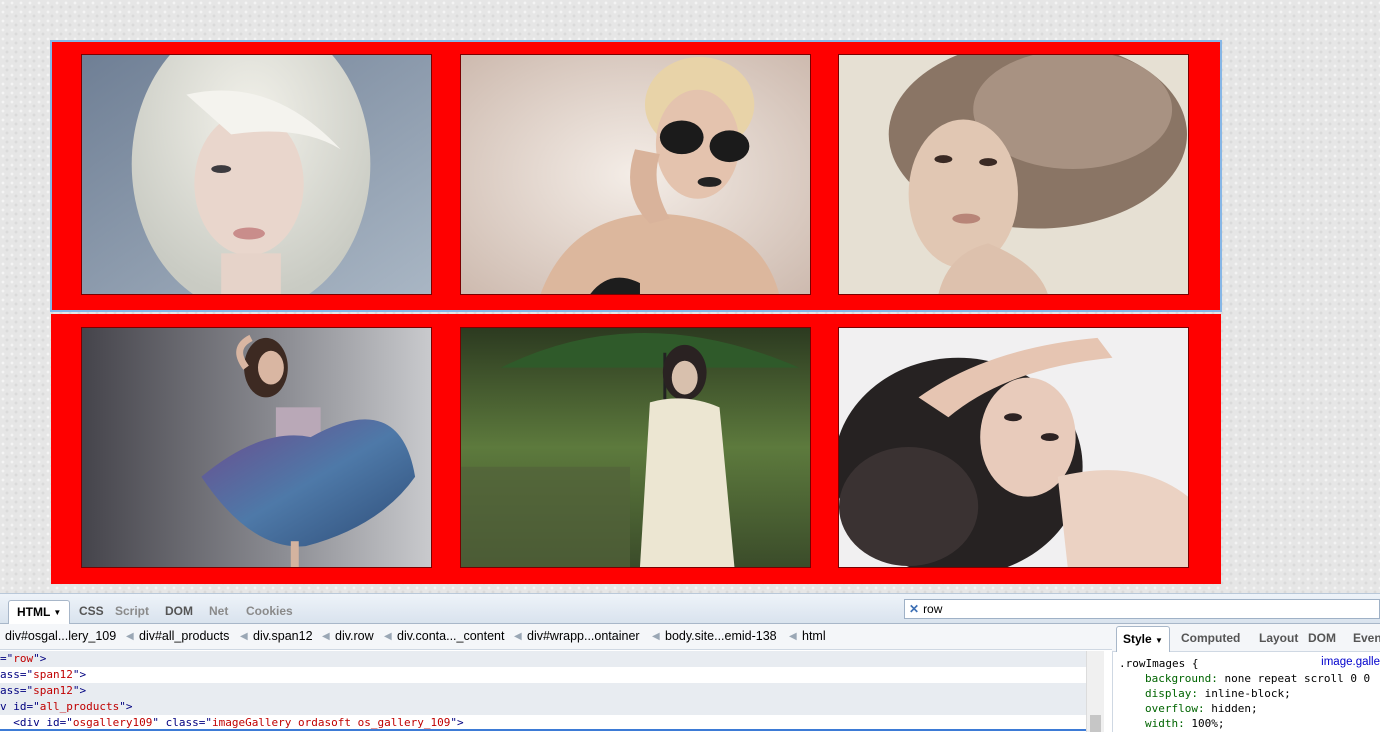 The height and width of the screenshot is (732, 1380). I want to click on breadcrumb-item: div#osgal...lery_109, so click(60, 636).